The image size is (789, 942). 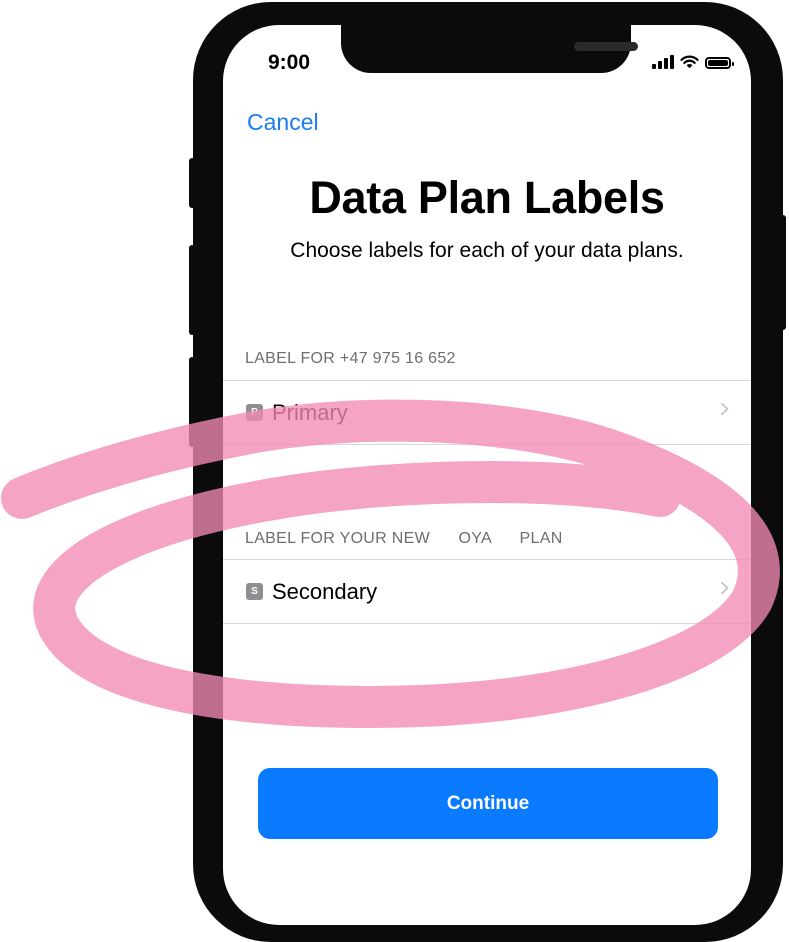 I want to click on cancel-button: Cancel, so click(x=283, y=122).